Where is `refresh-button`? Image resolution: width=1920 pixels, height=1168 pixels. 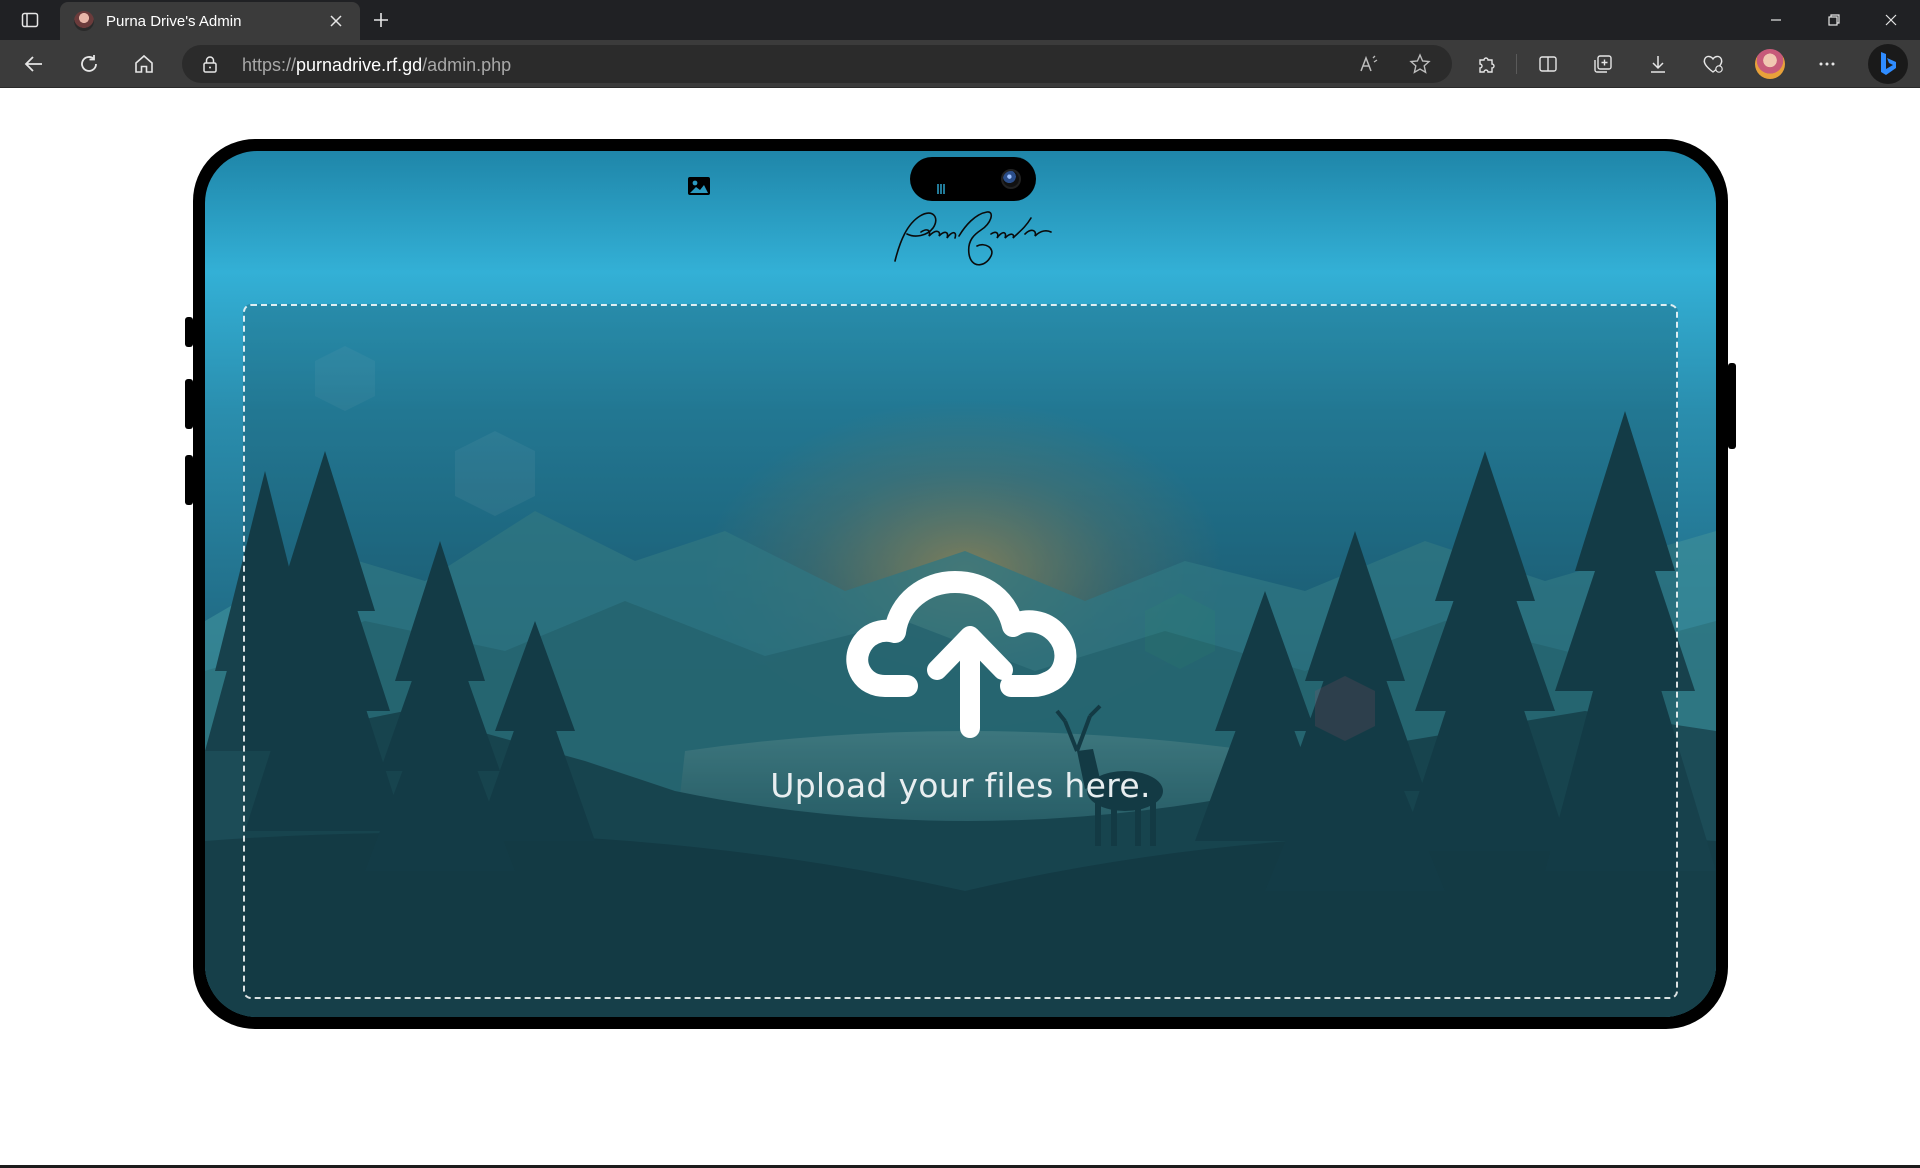
refresh-button is located at coordinates (89, 64).